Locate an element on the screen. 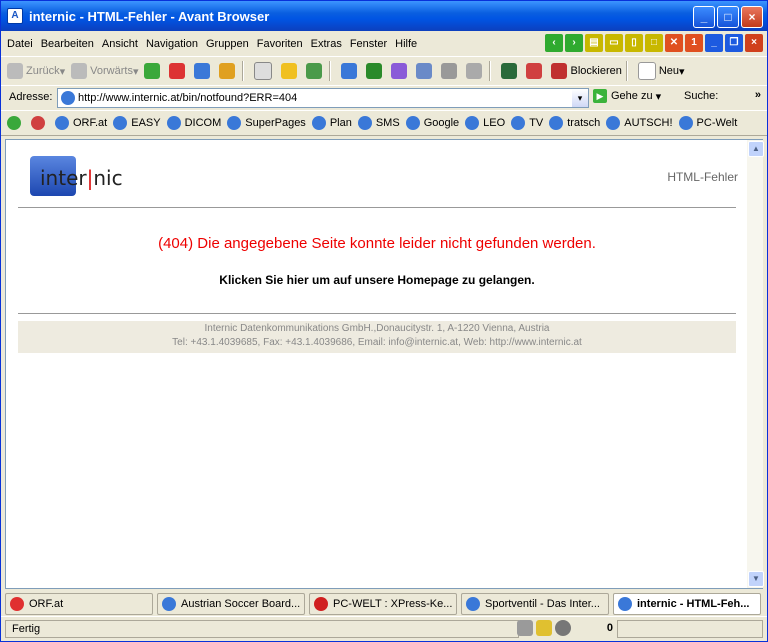  security-icon is located at coordinates (544, 628).